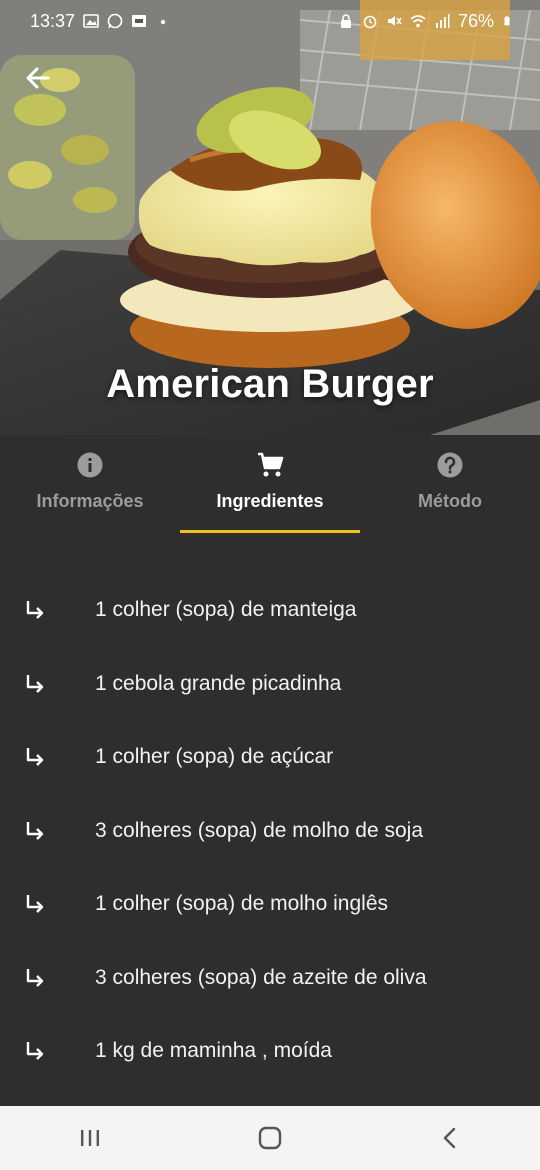  Describe the element at coordinates (345, 21) in the screenshot. I see `lock-icon` at that location.